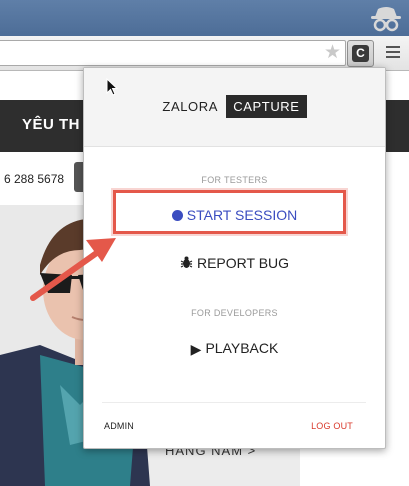 This screenshot has width=409, height=486. Describe the element at coordinates (112, 87) in the screenshot. I see `mouse-cursor-icon` at that location.